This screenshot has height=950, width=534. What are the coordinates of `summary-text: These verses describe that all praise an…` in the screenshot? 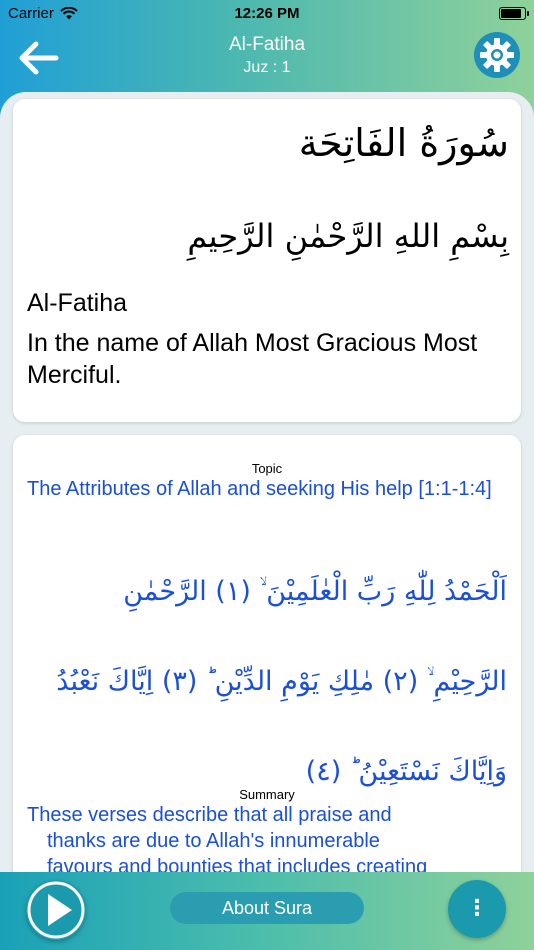 It's located at (267, 837).